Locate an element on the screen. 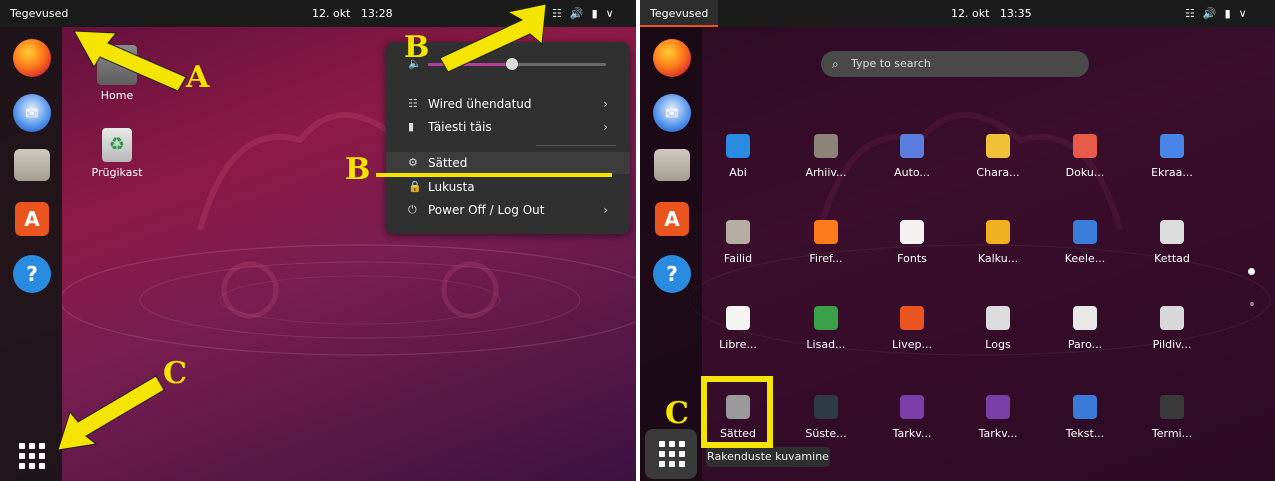 This screenshot has width=1275, height=481. lock-icon: 🔒 is located at coordinates (415, 186).